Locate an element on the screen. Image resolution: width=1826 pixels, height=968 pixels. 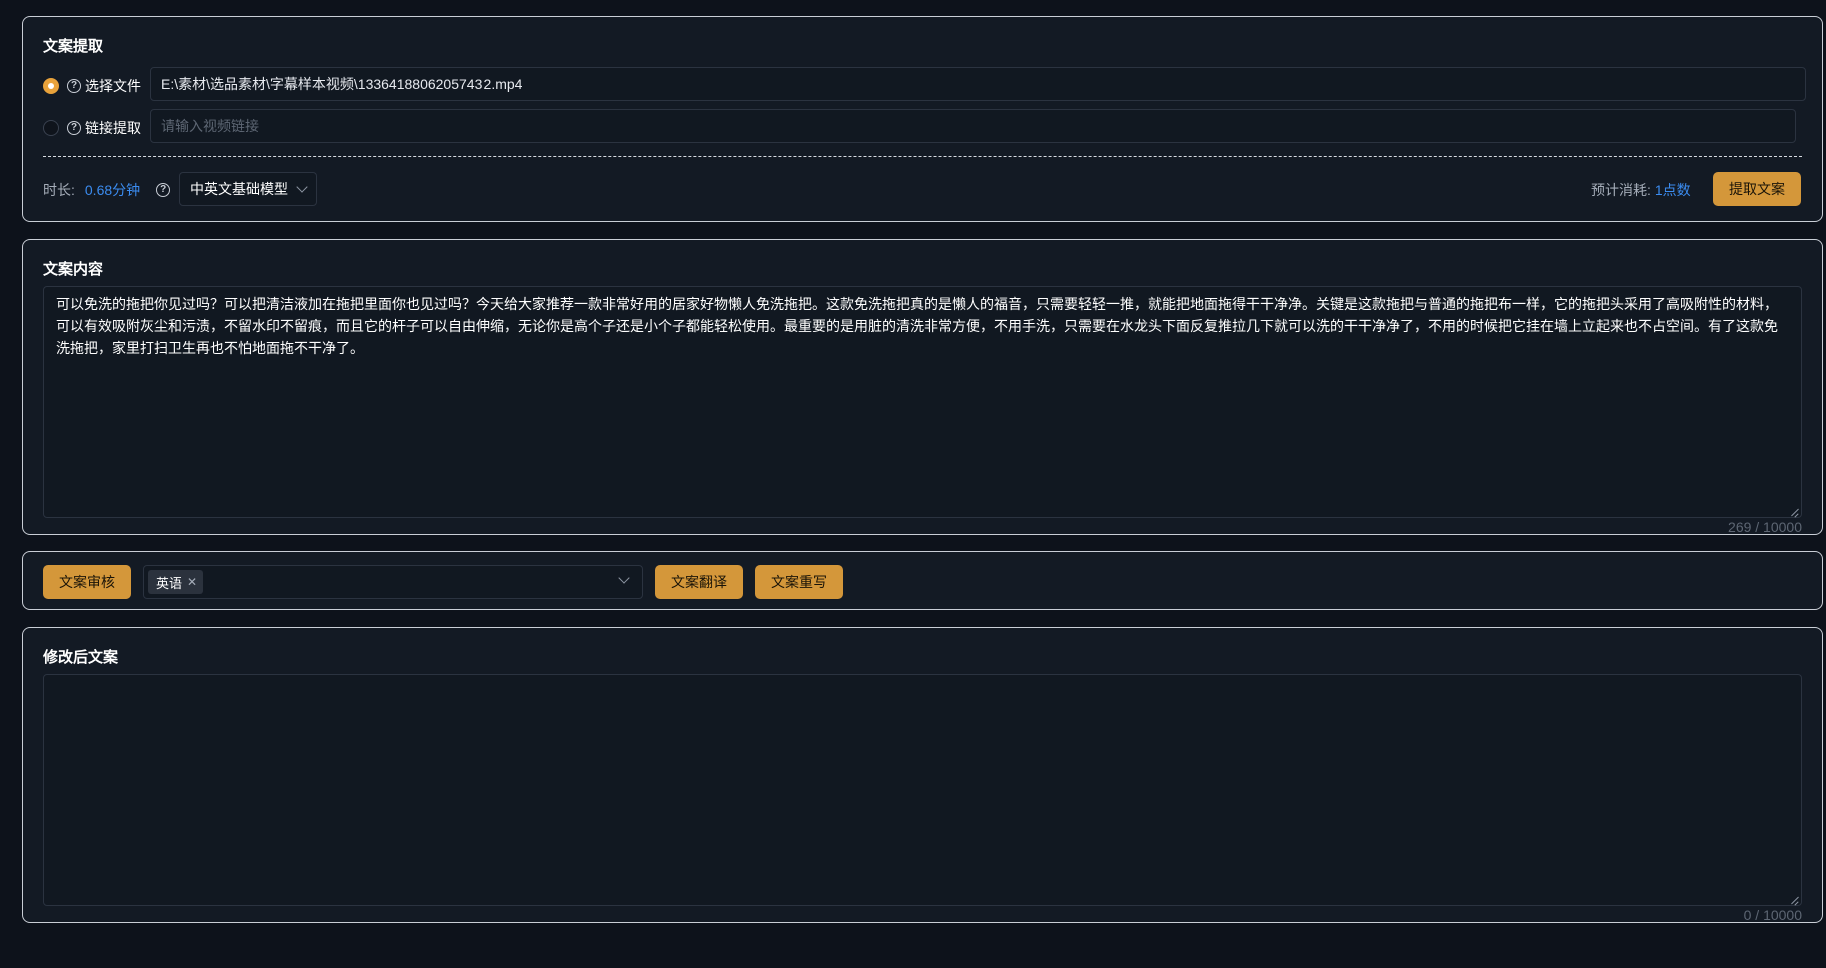
translate-button: 文案翻译 is located at coordinates (699, 582).